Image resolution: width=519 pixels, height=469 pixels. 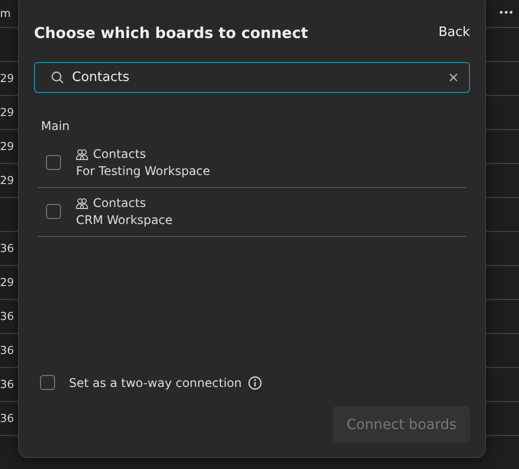 I want to click on search-icon, so click(x=57, y=77).